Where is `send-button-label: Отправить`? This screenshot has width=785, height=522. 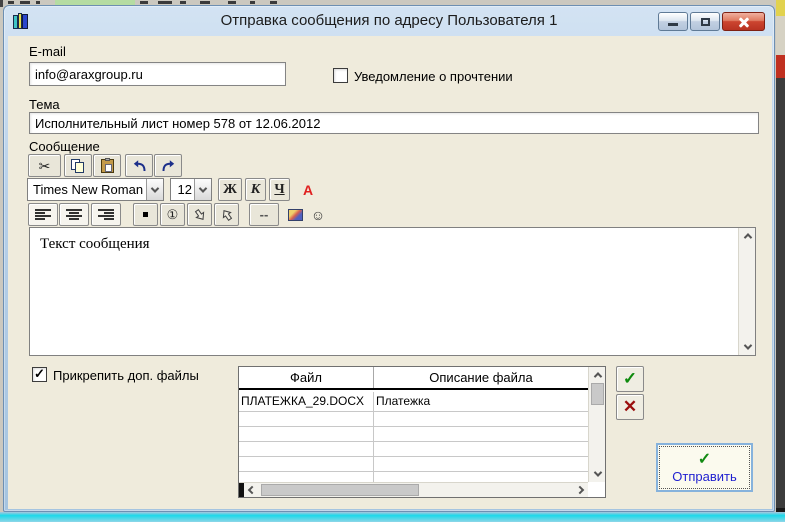
send-button-label: Отправить is located at coordinates (704, 476).